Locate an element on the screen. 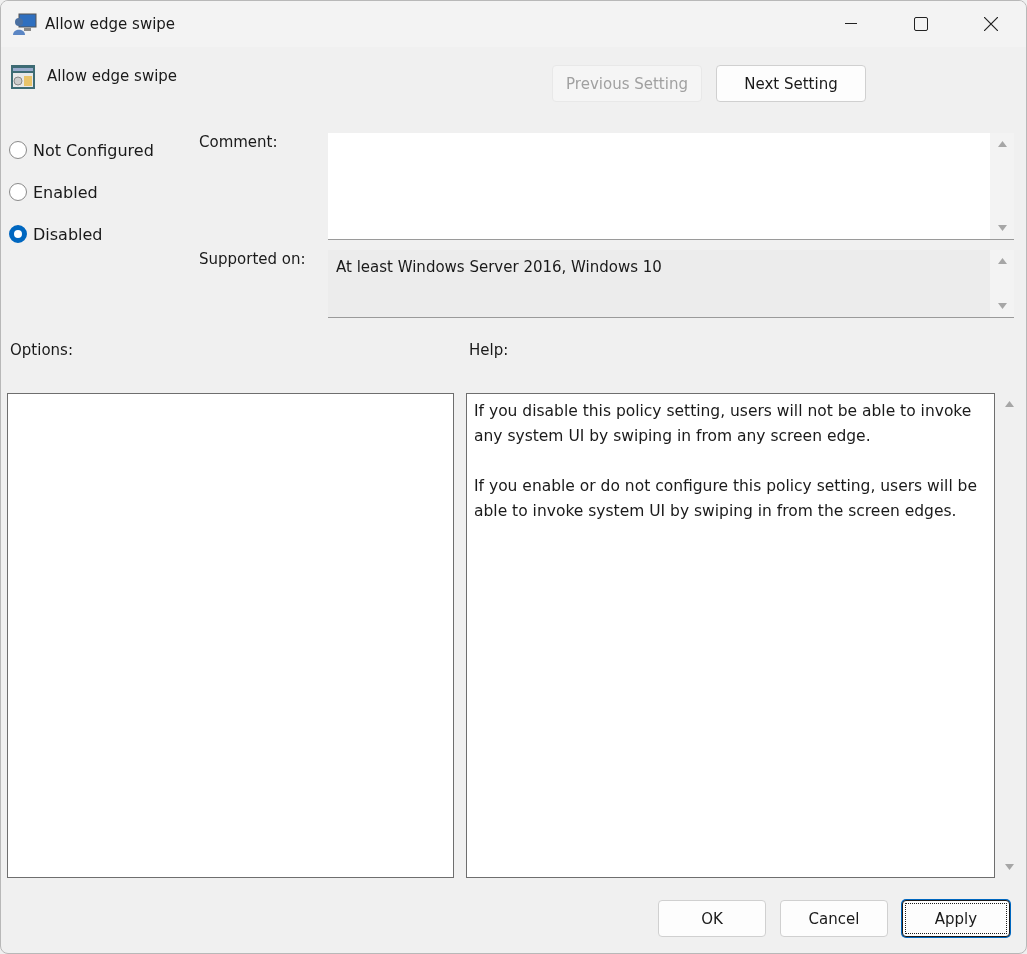  window-title: Allow edge swipe is located at coordinates (111, 24).